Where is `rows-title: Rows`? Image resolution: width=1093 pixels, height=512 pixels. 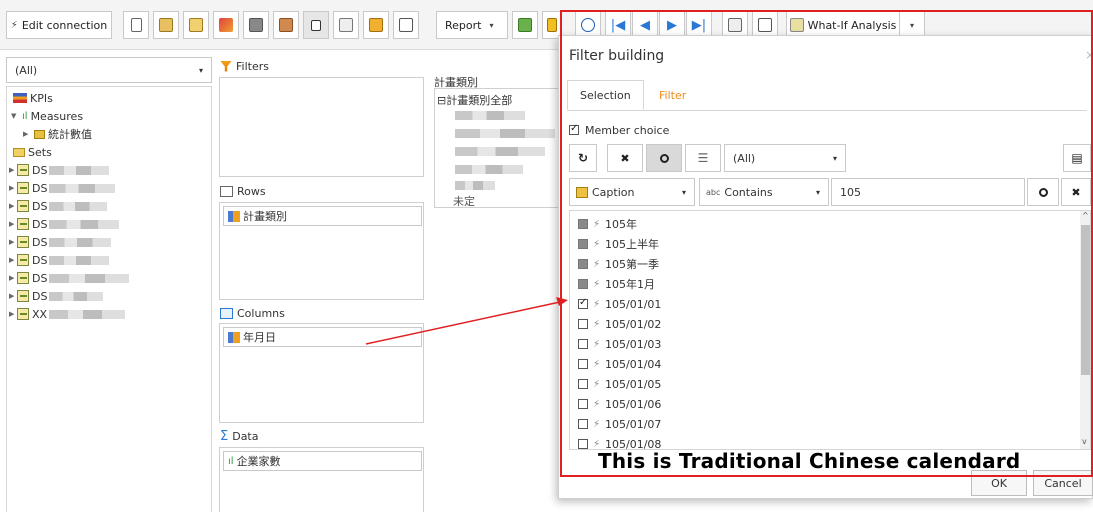
rows-title: Rows is located at coordinates (251, 191).